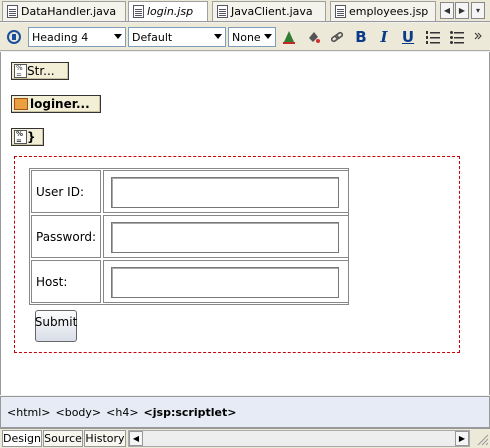  I want to click on custom-tag-icon, so click(21, 104).